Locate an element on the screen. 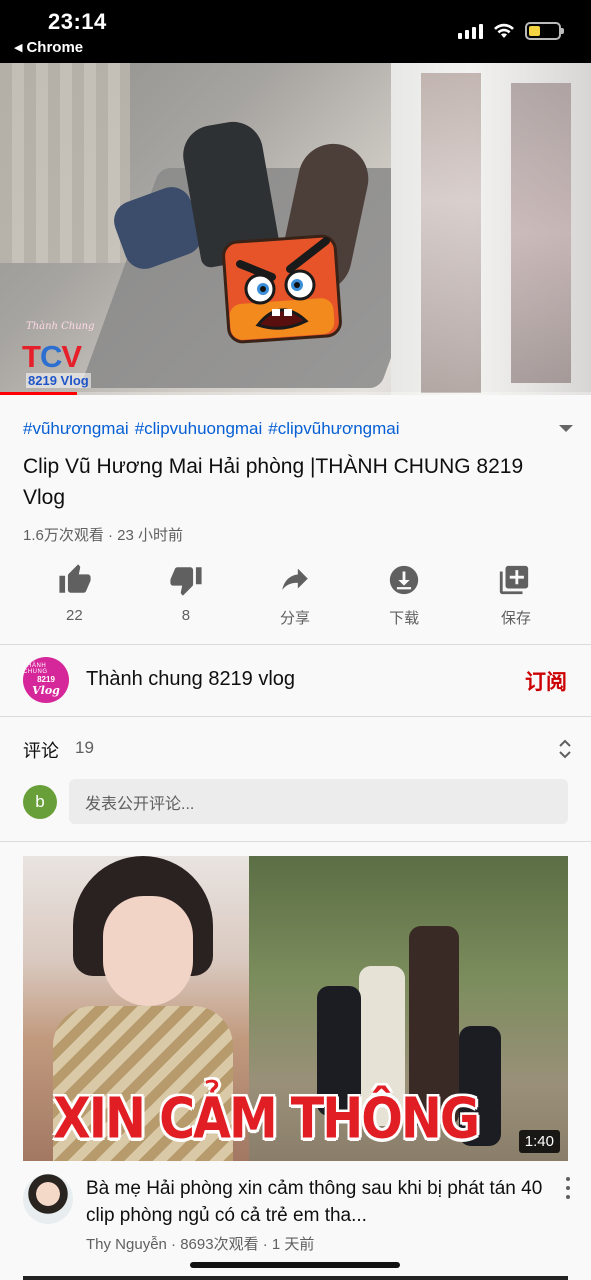 This screenshot has height=1280, width=591. channel-watermark-logo: Thành Chung TCV 8219 Vlog is located at coordinates (63, 356).